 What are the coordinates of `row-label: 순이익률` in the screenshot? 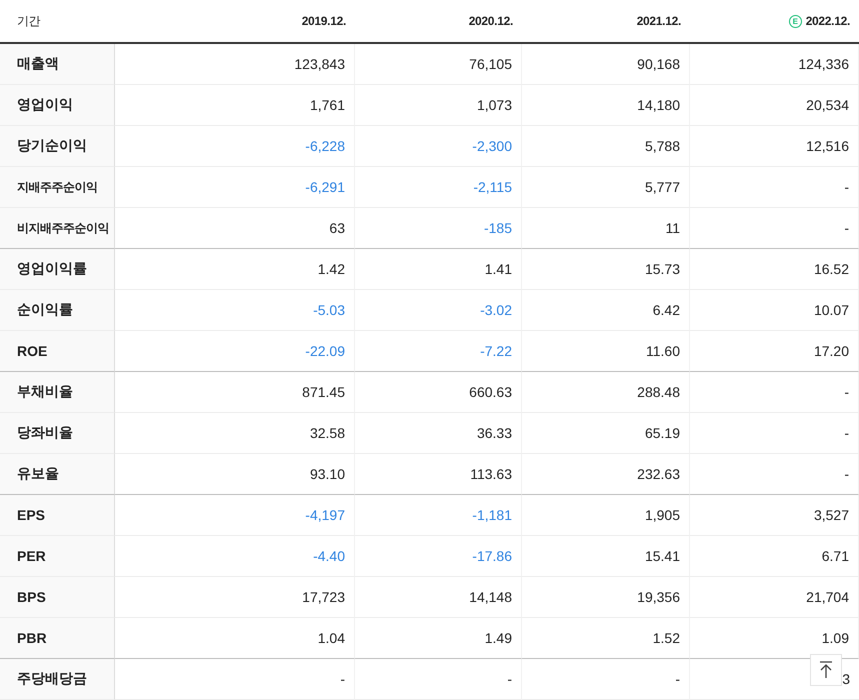 It's located at (57, 310).